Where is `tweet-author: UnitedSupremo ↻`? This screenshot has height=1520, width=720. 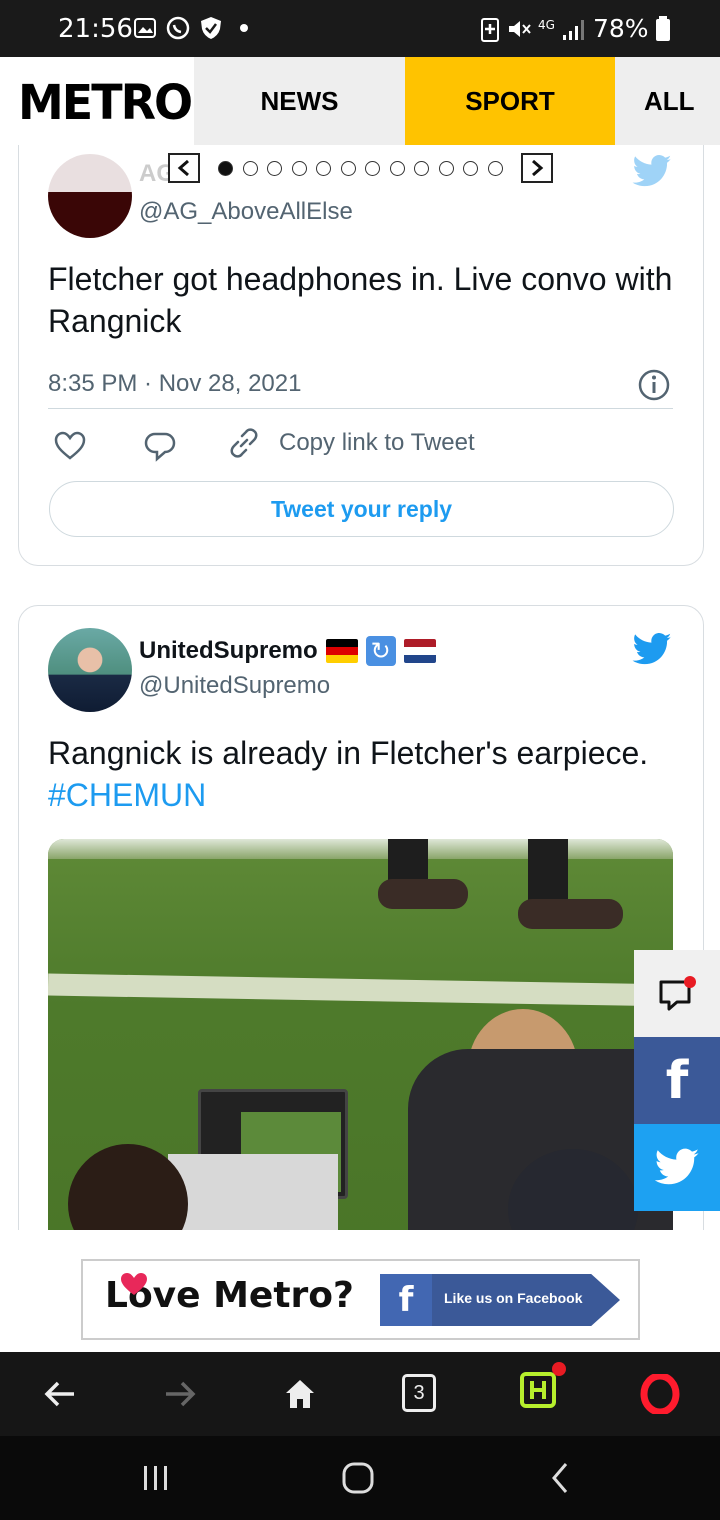
tweet-author: UnitedSupremo ↻ is located at coordinates (287, 651).